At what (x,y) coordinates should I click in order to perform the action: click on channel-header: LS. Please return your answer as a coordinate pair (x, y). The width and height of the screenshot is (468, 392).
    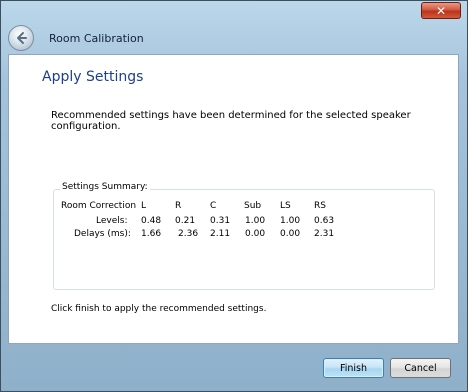
    Looking at the image, I should click on (285, 206).